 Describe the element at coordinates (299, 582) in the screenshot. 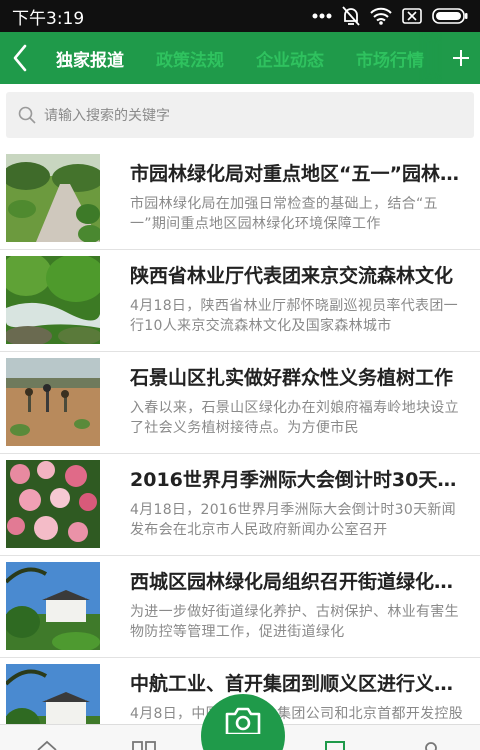

I see `article-title: 西城区园林绿化局组织召开街道绿化工作会` at that location.